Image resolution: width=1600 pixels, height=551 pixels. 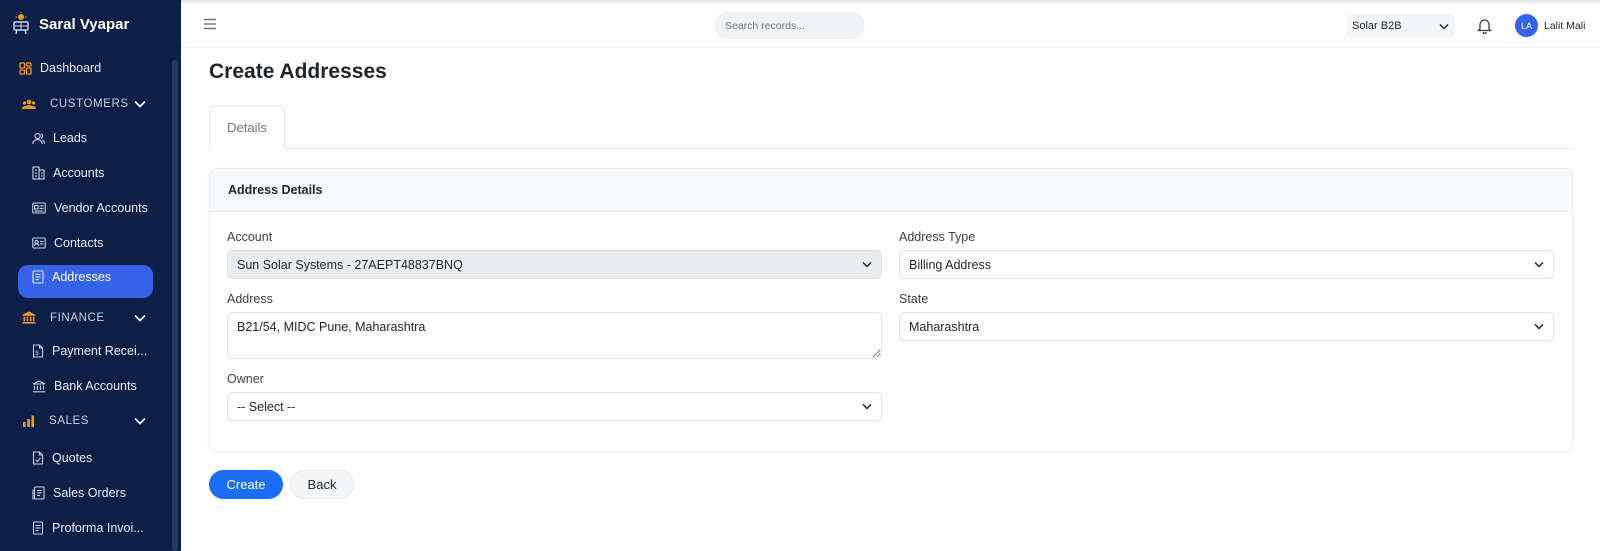 I want to click on state-label: State, so click(x=914, y=299).